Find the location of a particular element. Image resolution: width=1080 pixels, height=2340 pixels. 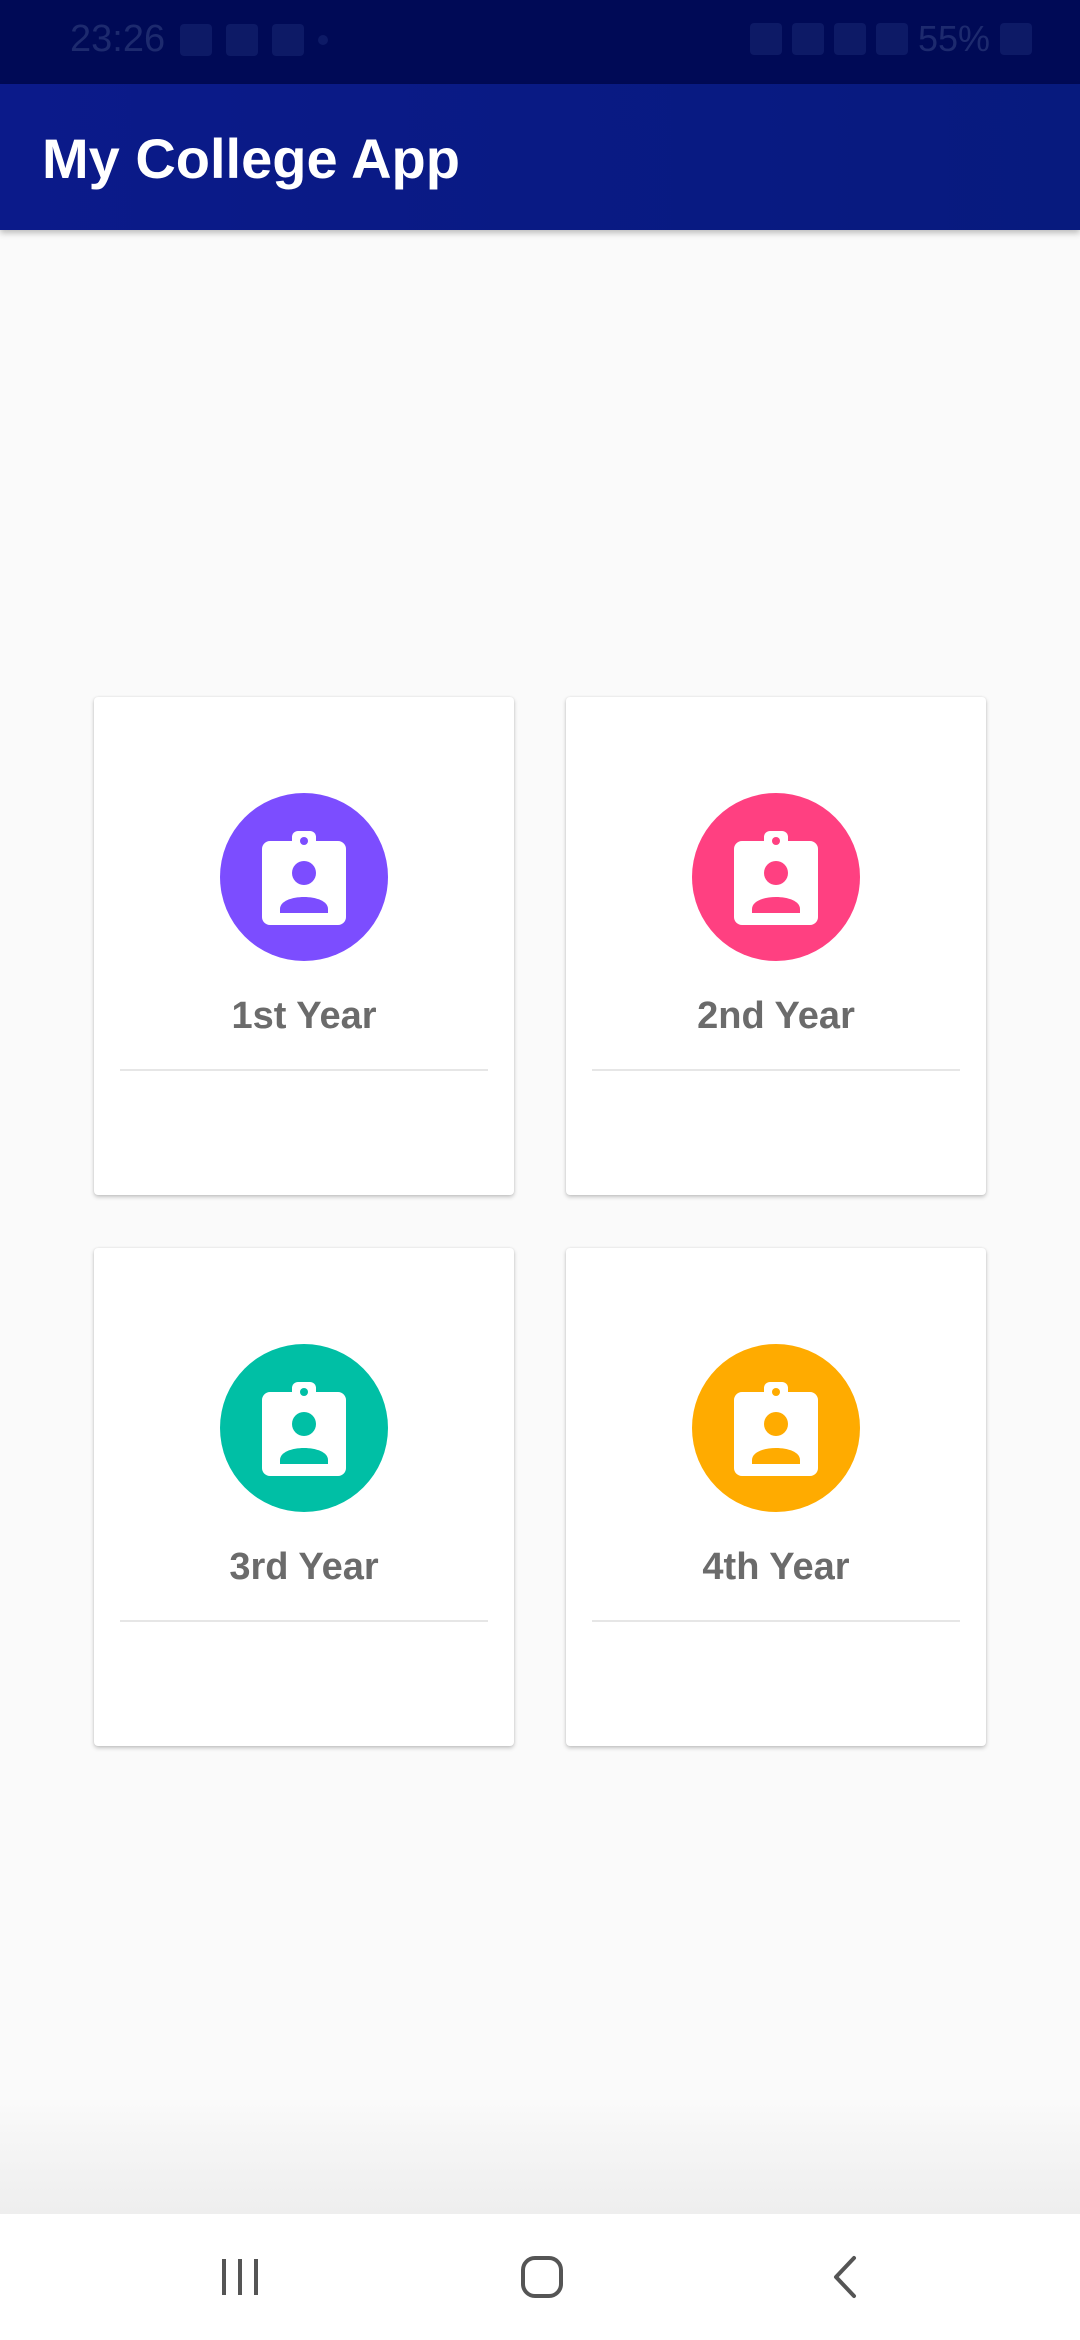

back-button is located at coordinates (845, 2277).